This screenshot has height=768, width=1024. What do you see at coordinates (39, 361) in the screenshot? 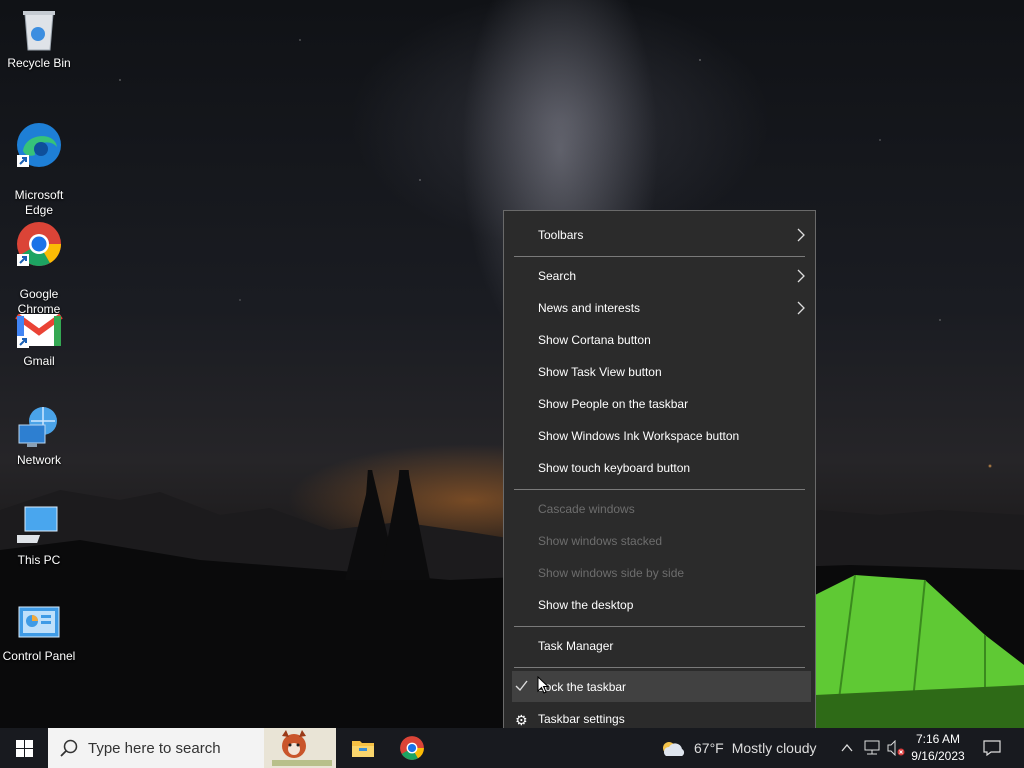
I see `desktop-icon-label: Gmail` at bounding box center [39, 361].